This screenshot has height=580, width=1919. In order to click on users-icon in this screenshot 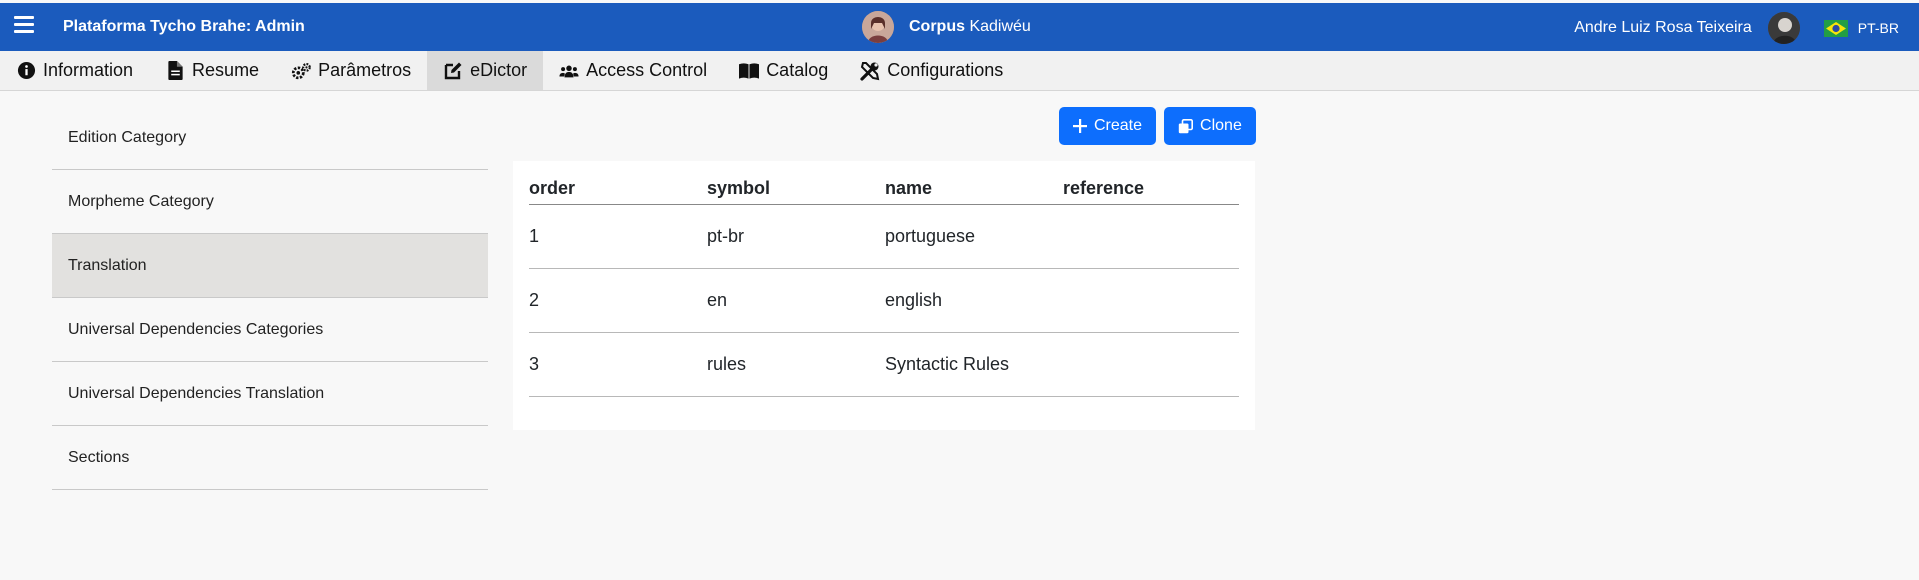, I will do `click(569, 71)`.